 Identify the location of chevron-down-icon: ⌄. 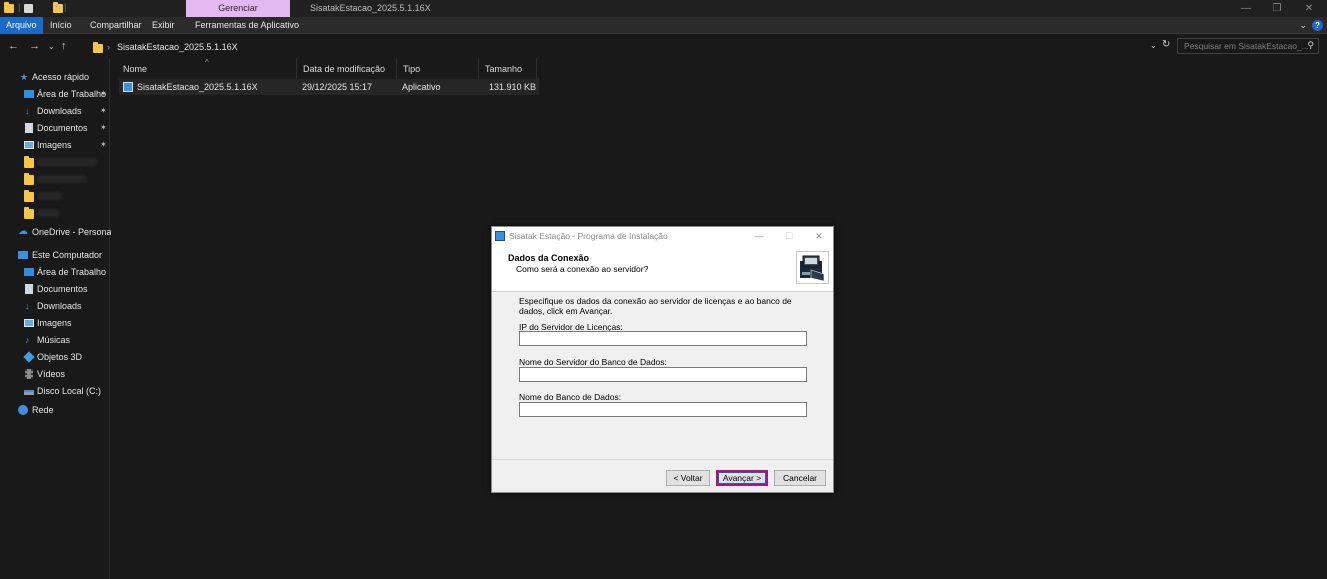
(1303, 25).